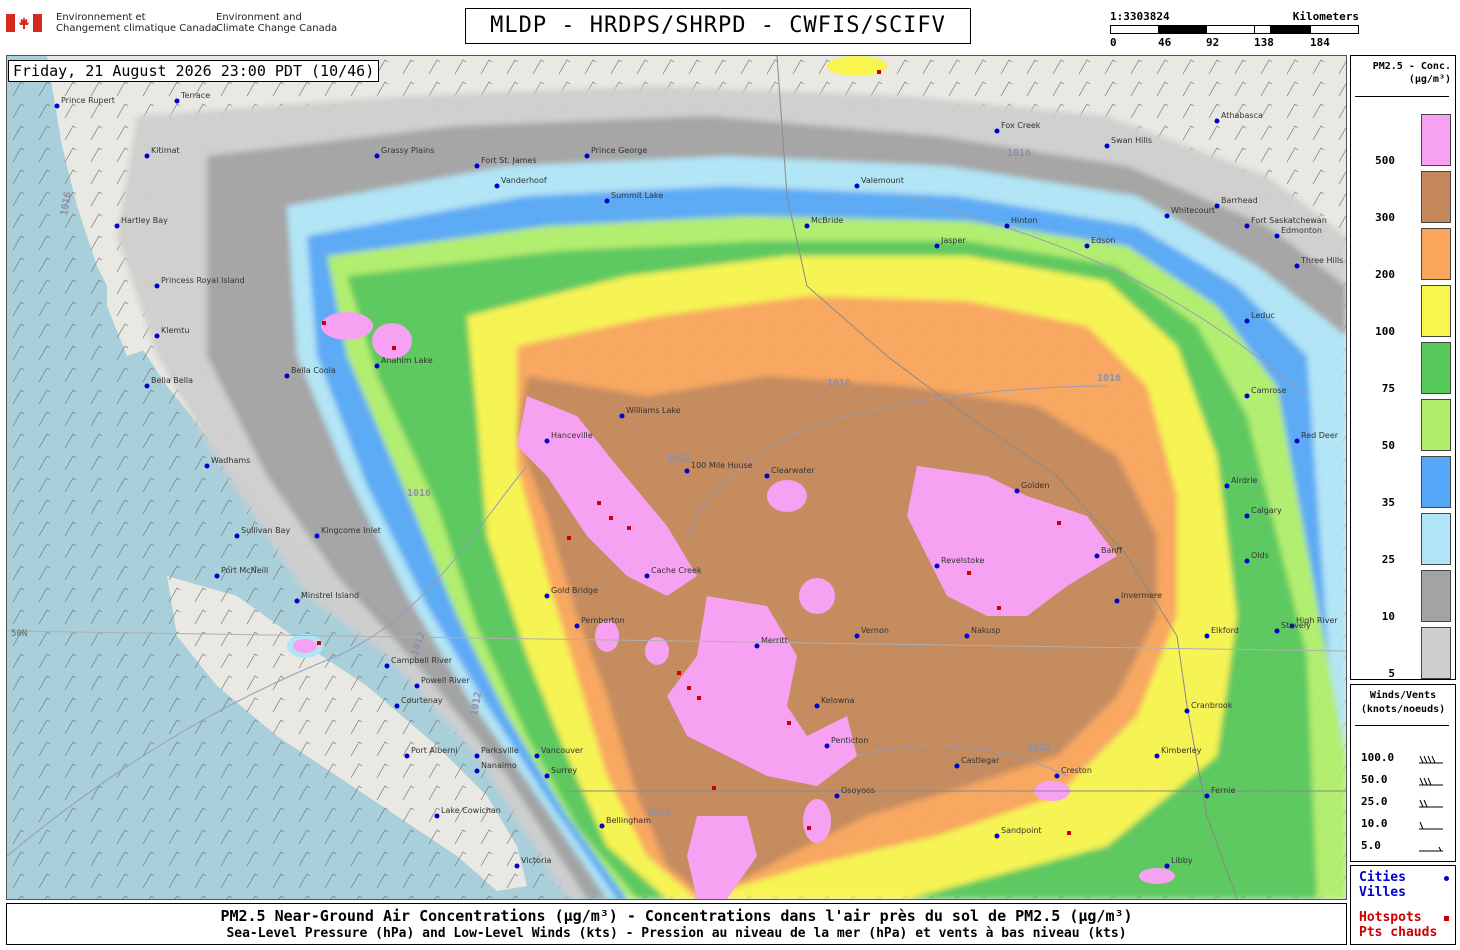  I want to click on city-label: Nanaimo, so click(499, 765).